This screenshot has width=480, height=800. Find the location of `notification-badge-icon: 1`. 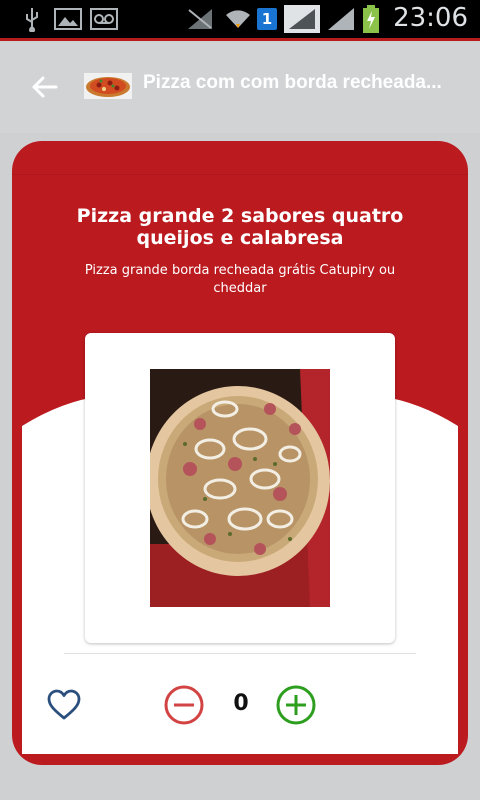

notification-badge-icon: 1 is located at coordinates (267, 19).